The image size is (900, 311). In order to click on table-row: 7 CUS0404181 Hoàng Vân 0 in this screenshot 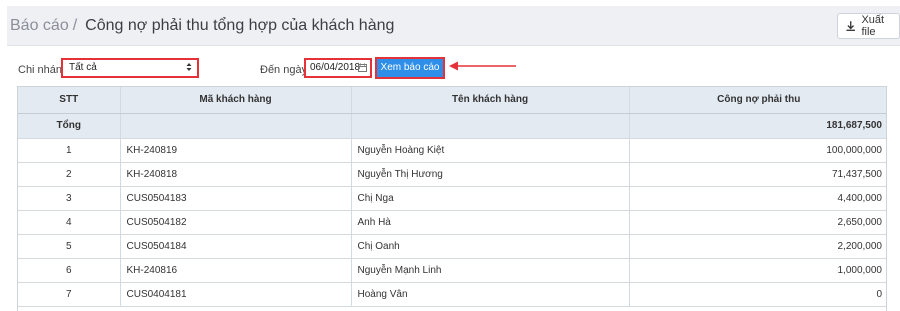, I will do `click(452, 294)`.